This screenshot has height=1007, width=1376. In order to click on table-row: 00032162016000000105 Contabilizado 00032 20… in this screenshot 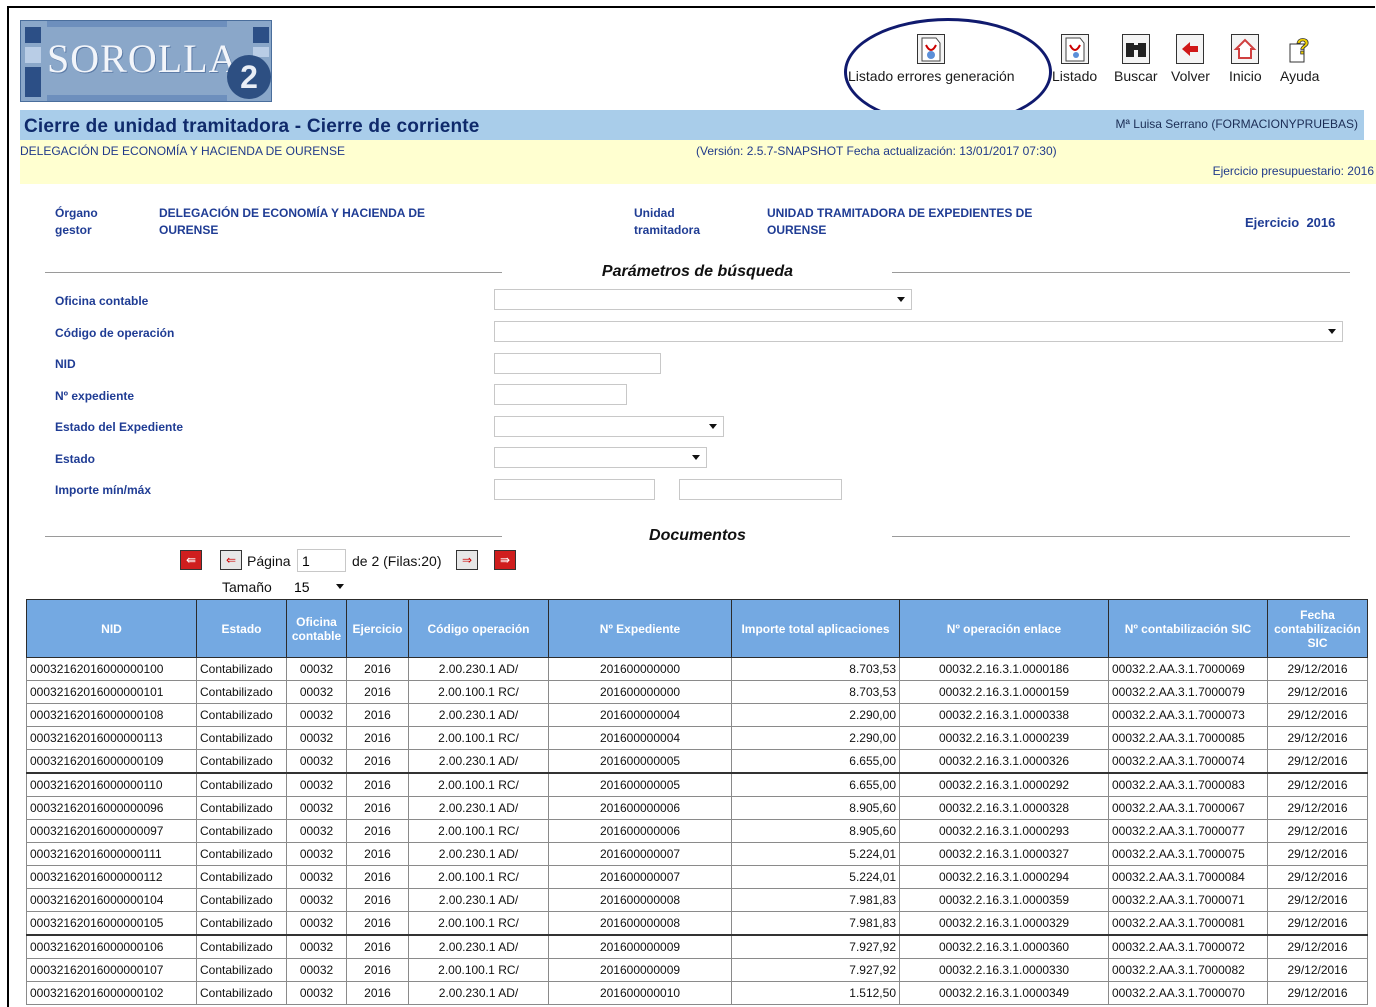, I will do `click(697, 923)`.